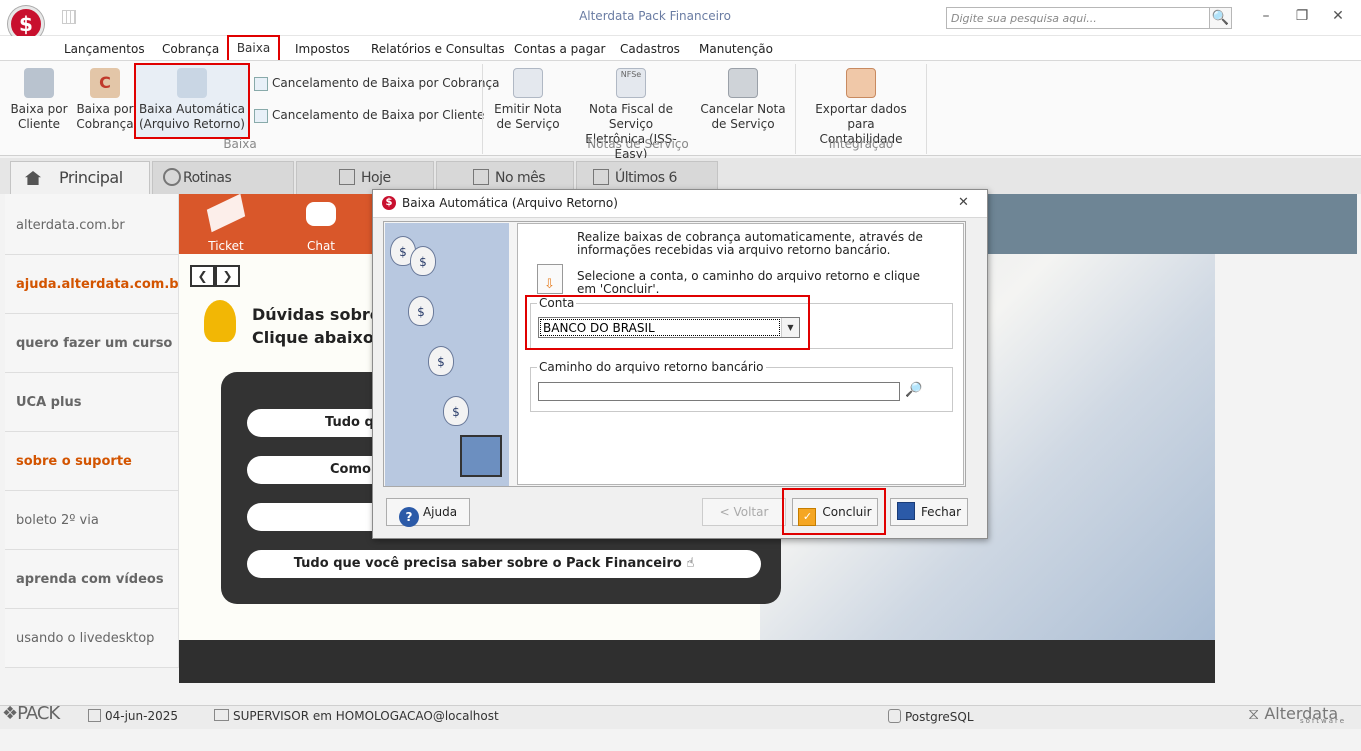 The width and height of the screenshot is (1361, 751). Describe the element at coordinates (638, 144) in the screenshot. I see `group-label-notas: Notas de Serviço` at that location.